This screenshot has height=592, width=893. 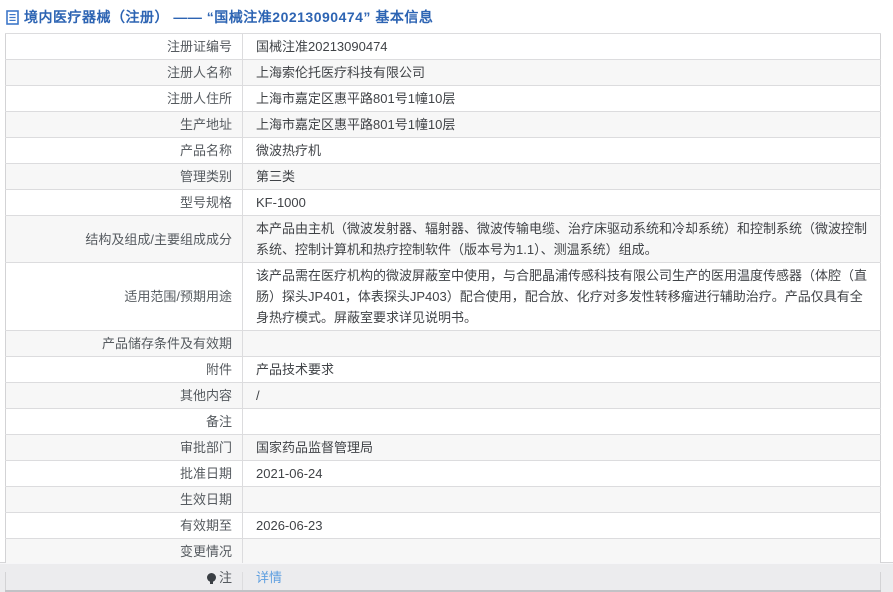 I want to click on table-row: 审批部门 国家药品监督管理局, so click(x=443, y=447).